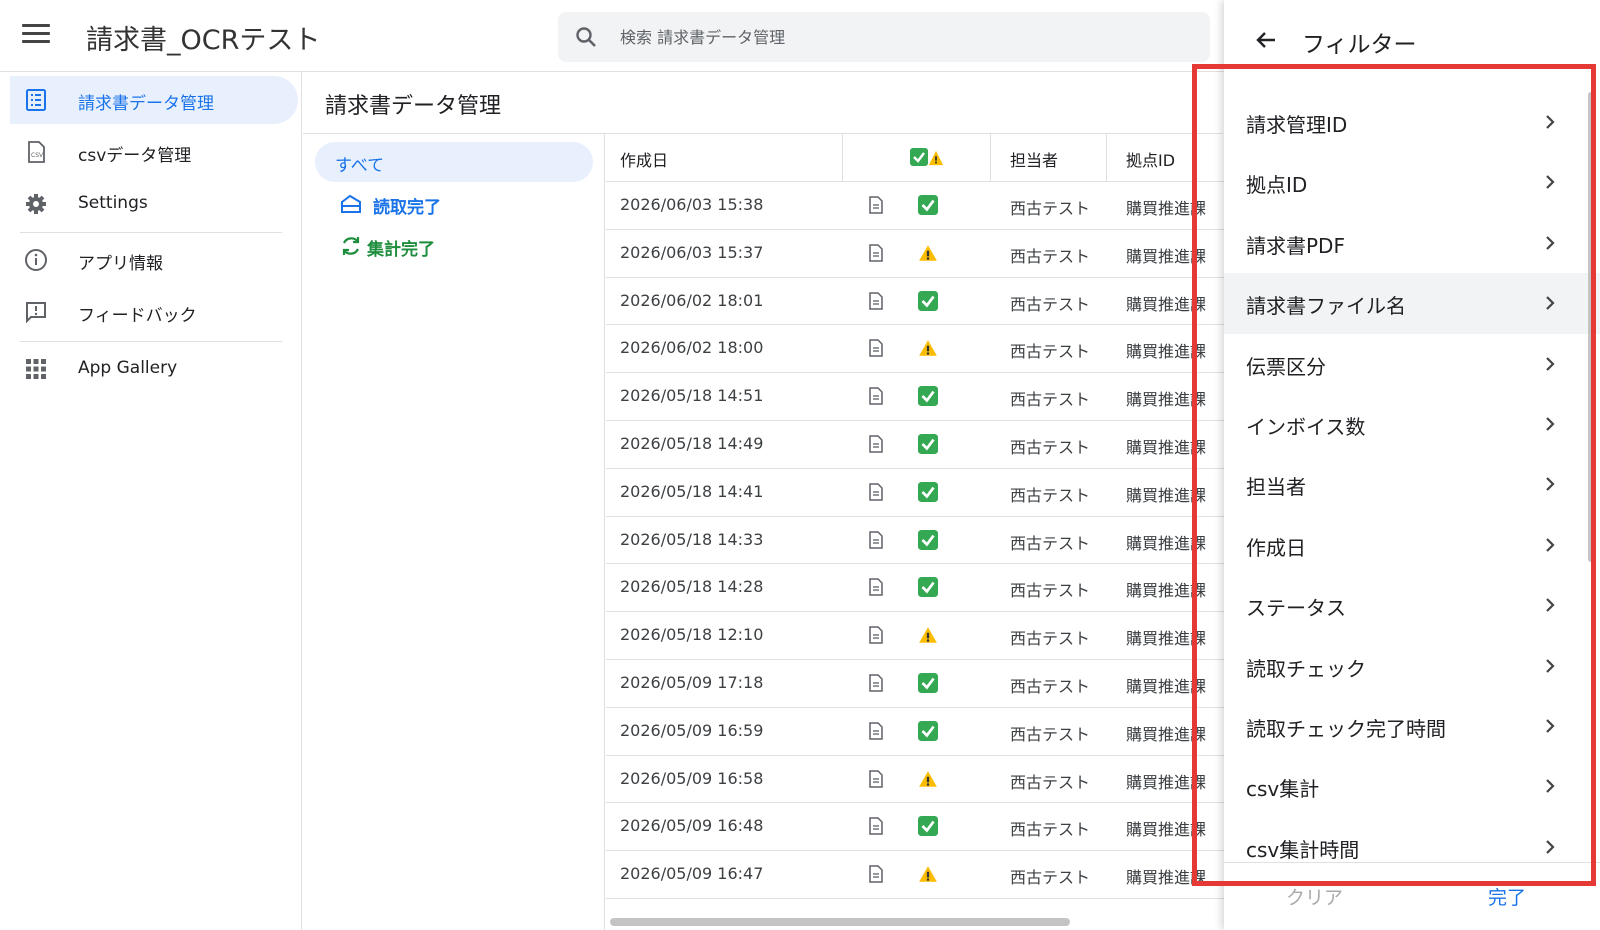 This screenshot has height=930, width=1600. I want to click on view-item-all: すべて, so click(454, 162).